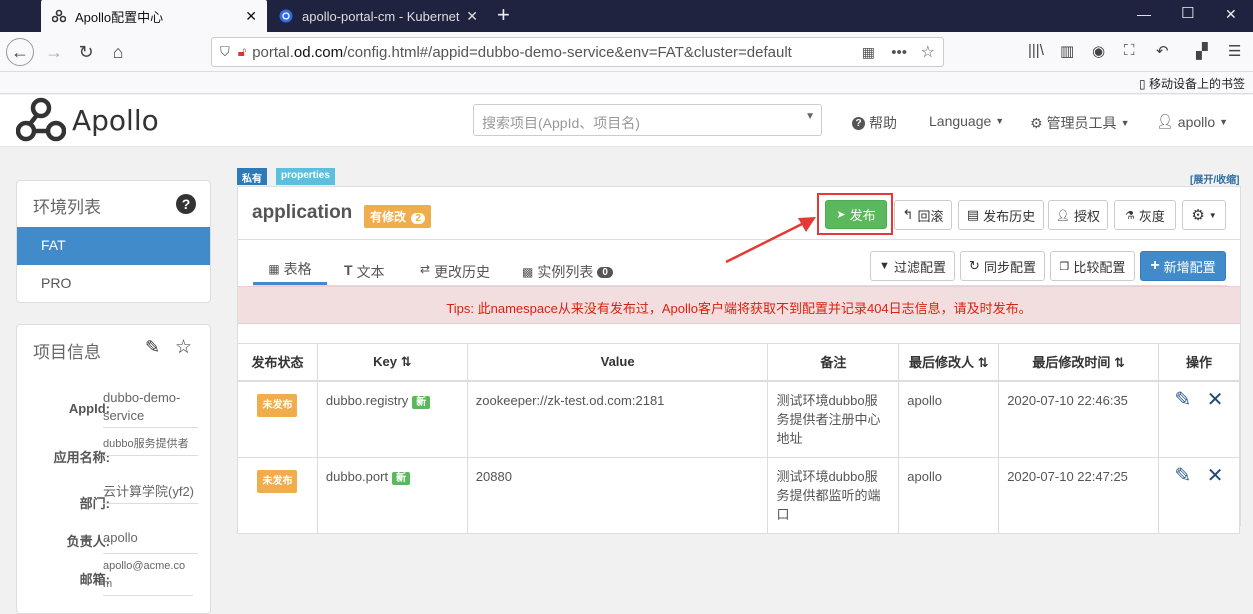  What do you see at coordinates (1130, 215) in the screenshot?
I see `flask-icon: ⚗` at bounding box center [1130, 215].